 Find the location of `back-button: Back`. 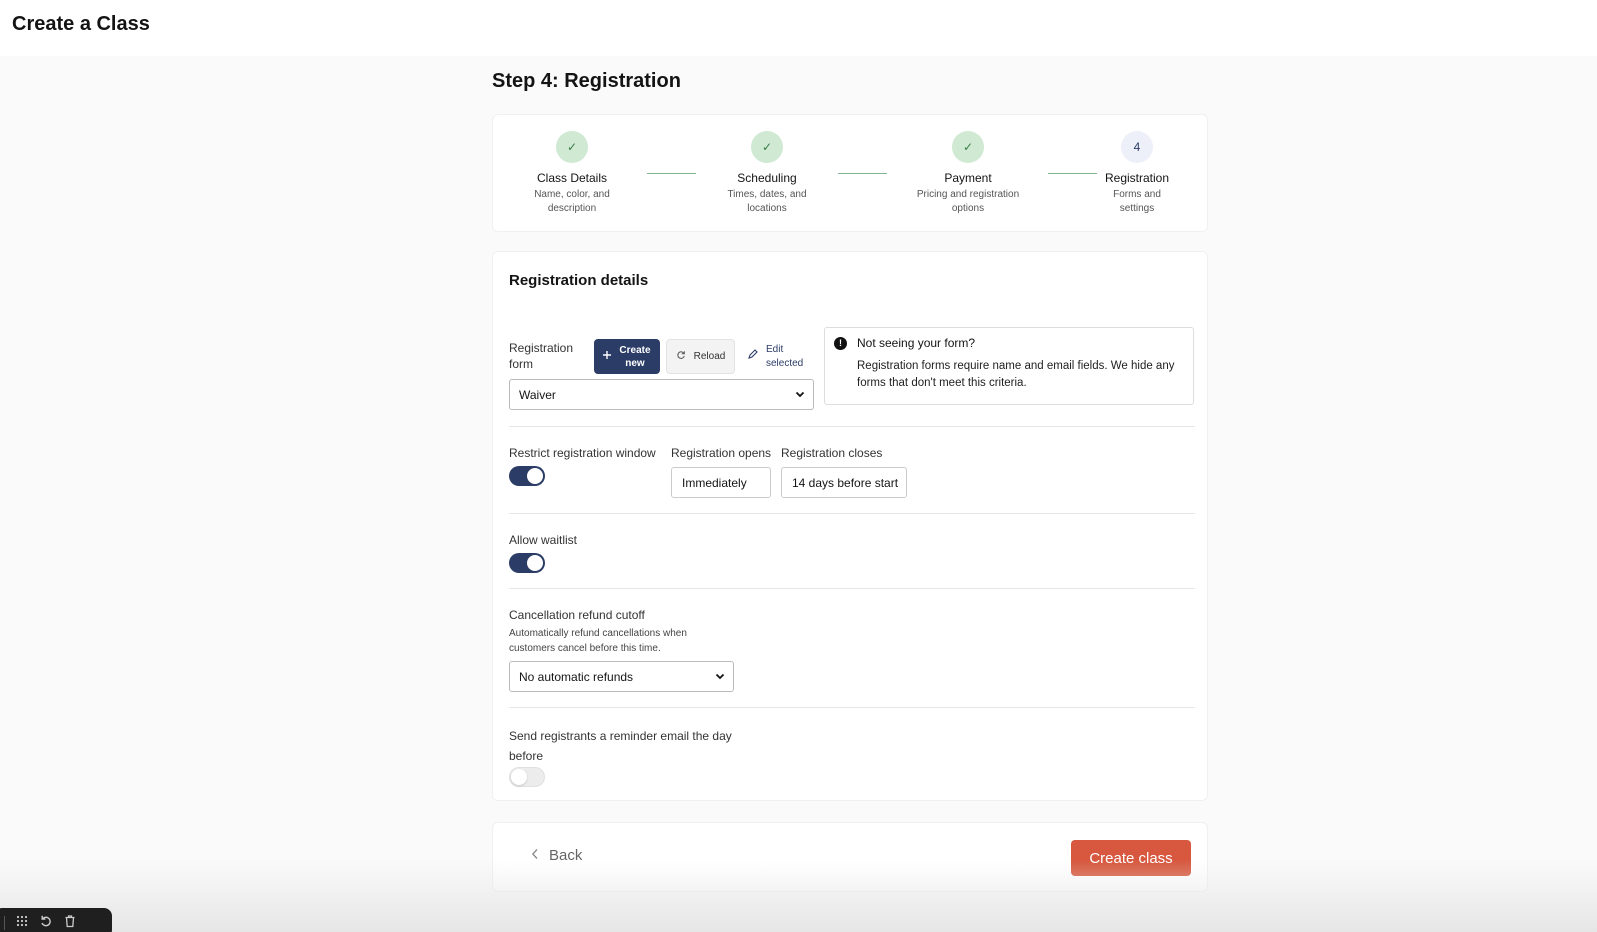

back-button: Back is located at coordinates (556, 855).